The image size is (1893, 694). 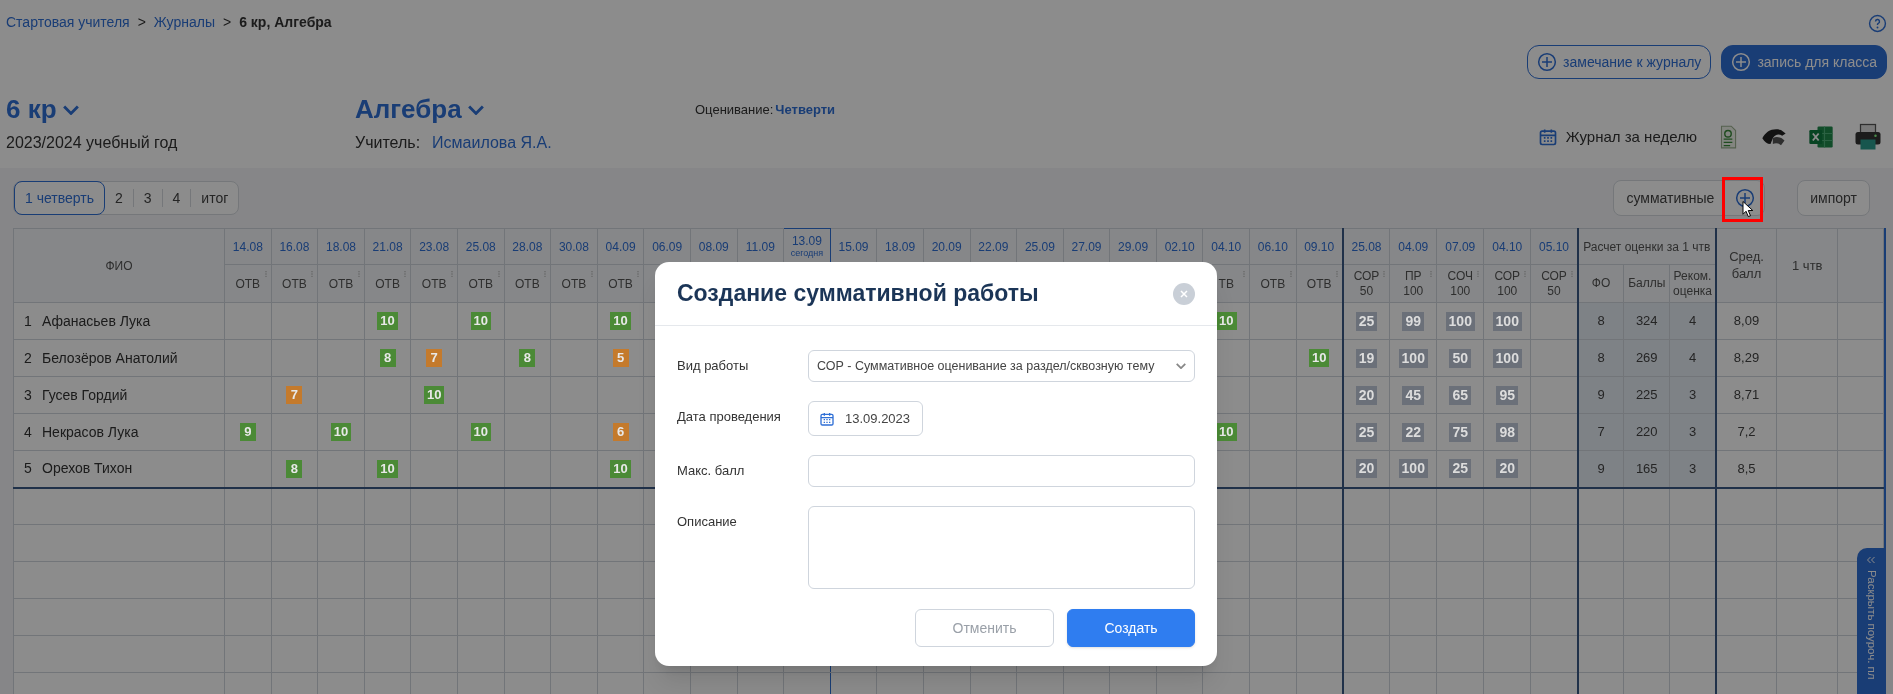 I want to click on teacher-label: Учитель:, so click(x=388, y=143).